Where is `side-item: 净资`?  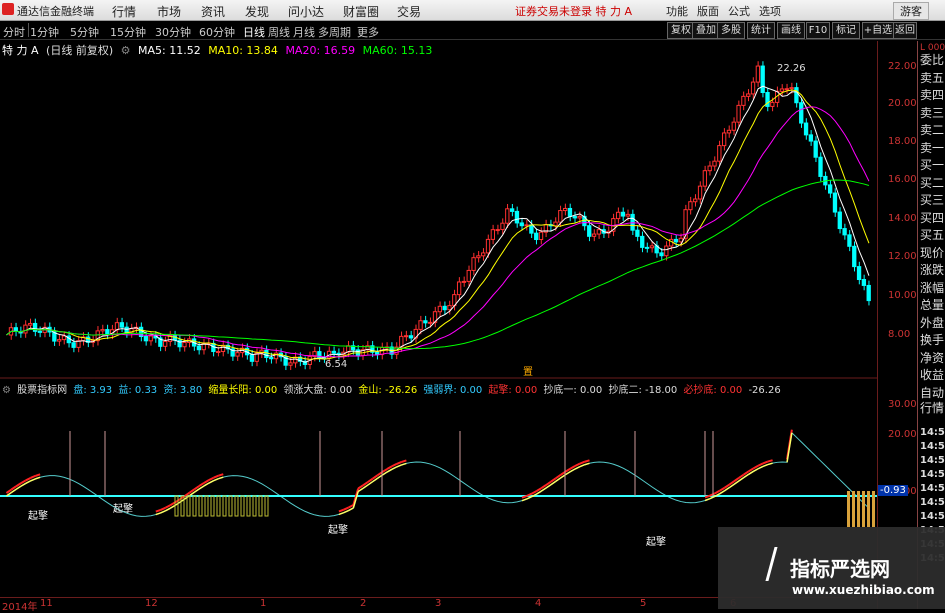 side-item: 净资 is located at coordinates (932, 357).